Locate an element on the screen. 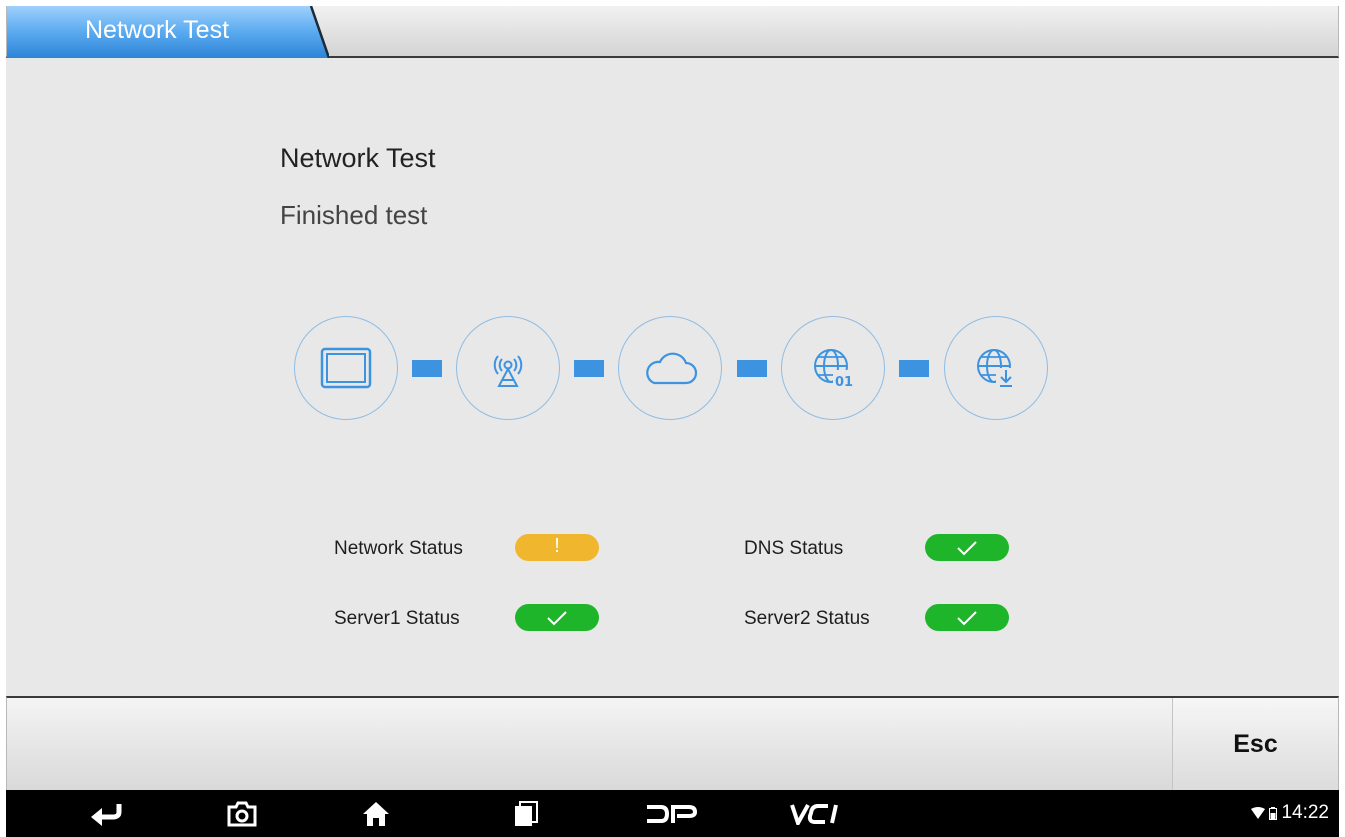 The width and height of the screenshot is (1345, 837). tab-network-test: Network Test is located at coordinates (168, 32).